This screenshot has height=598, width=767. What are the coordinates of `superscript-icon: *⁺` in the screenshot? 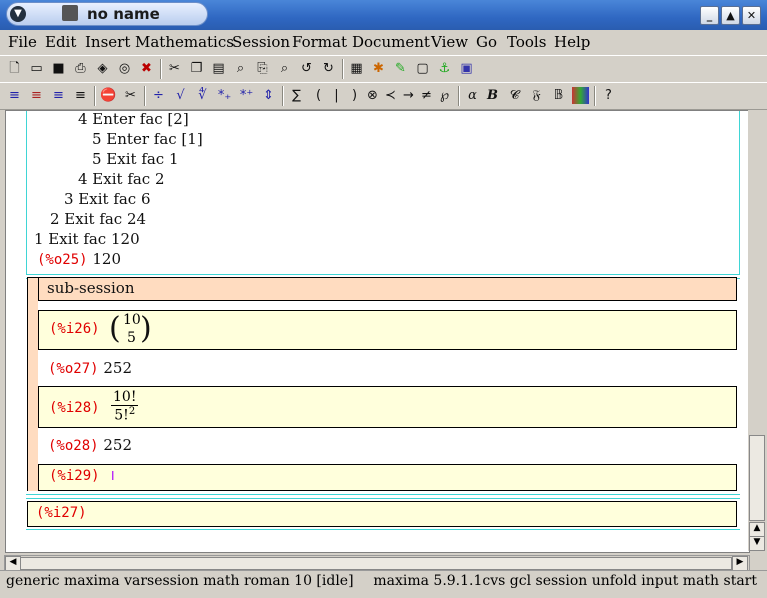 It's located at (246, 95).